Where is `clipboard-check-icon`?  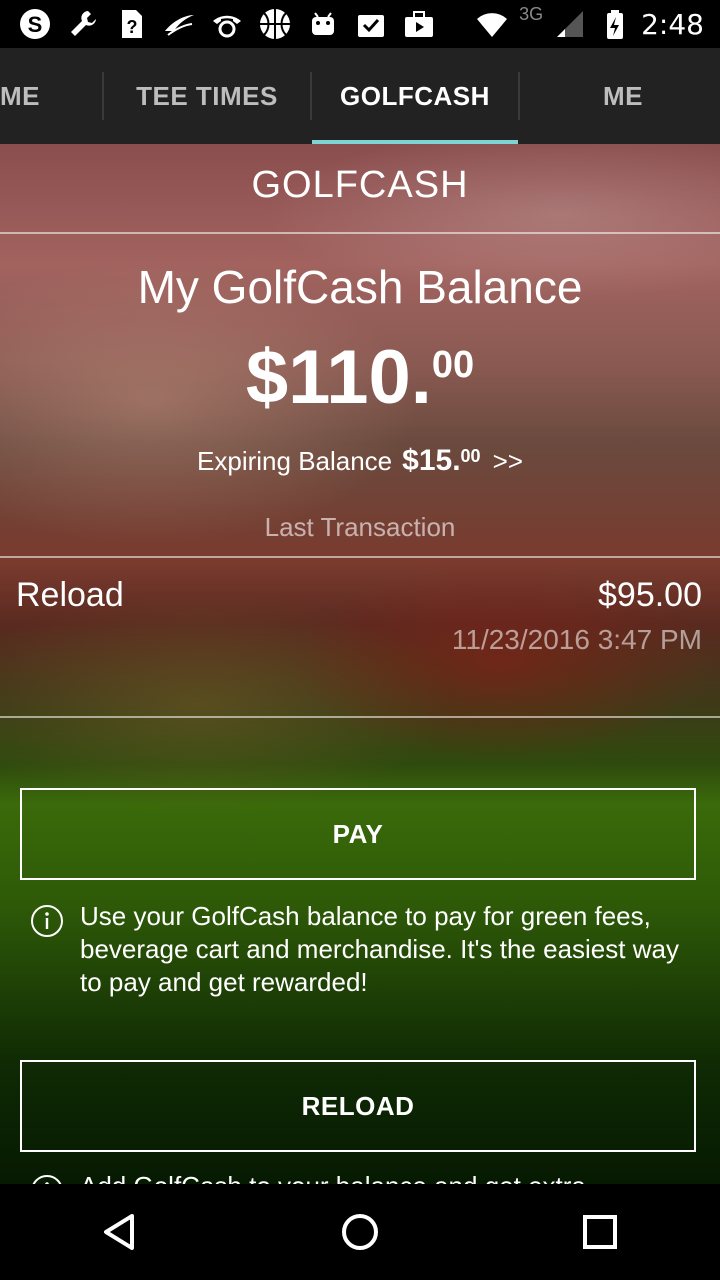 clipboard-check-icon is located at coordinates (371, 24).